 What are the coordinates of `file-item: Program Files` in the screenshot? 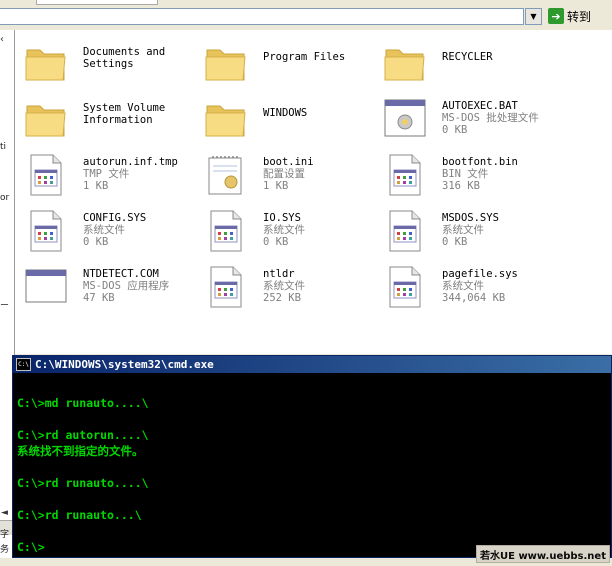 It's located at (288, 63).